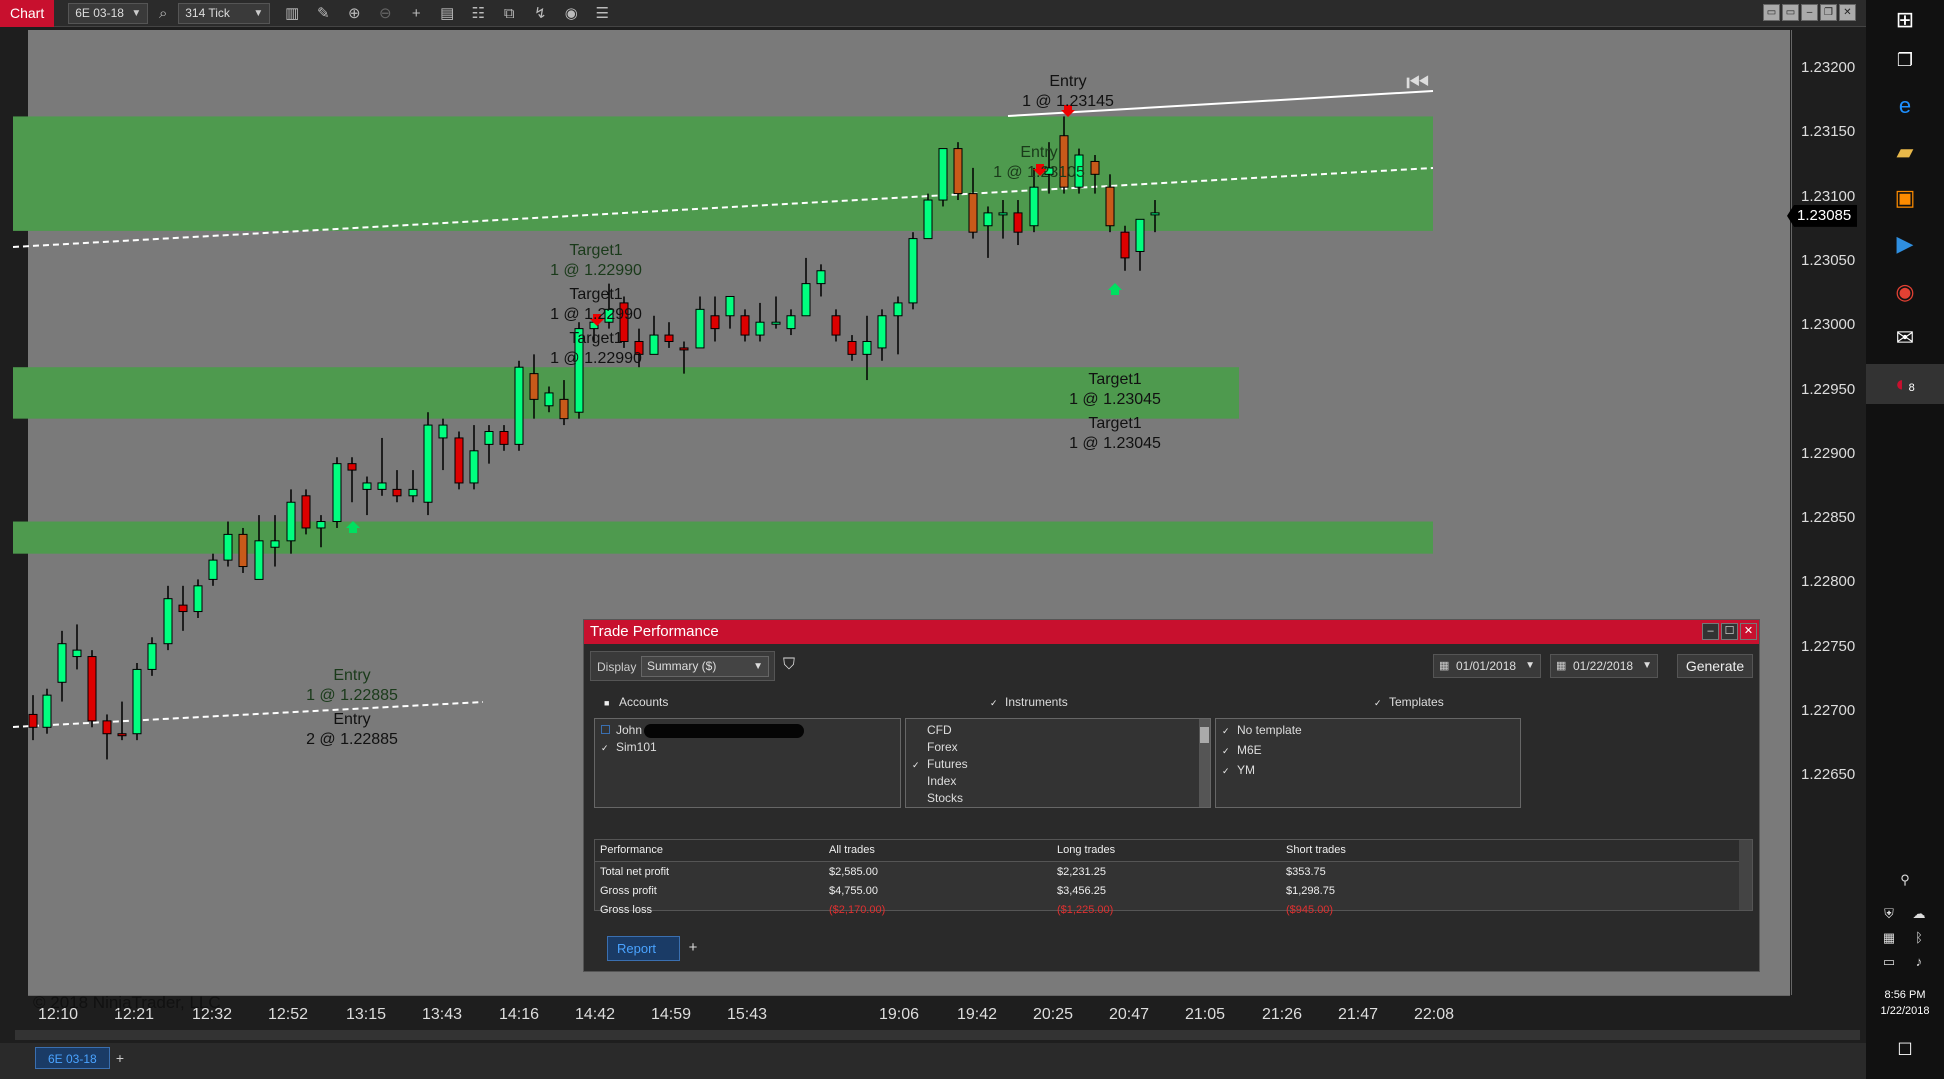 This screenshot has width=1944, height=1079. I want to click on list-item: ✓ M6E, so click(1368, 750).